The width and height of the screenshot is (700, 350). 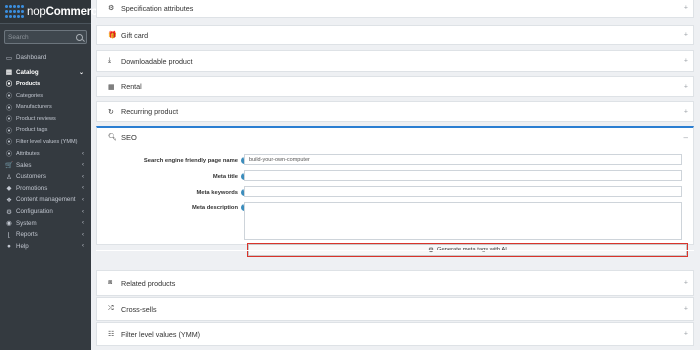 What do you see at coordinates (148, 283) in the screenshot?
I see `panel-title: Related products` at bounding box center [148, 283].